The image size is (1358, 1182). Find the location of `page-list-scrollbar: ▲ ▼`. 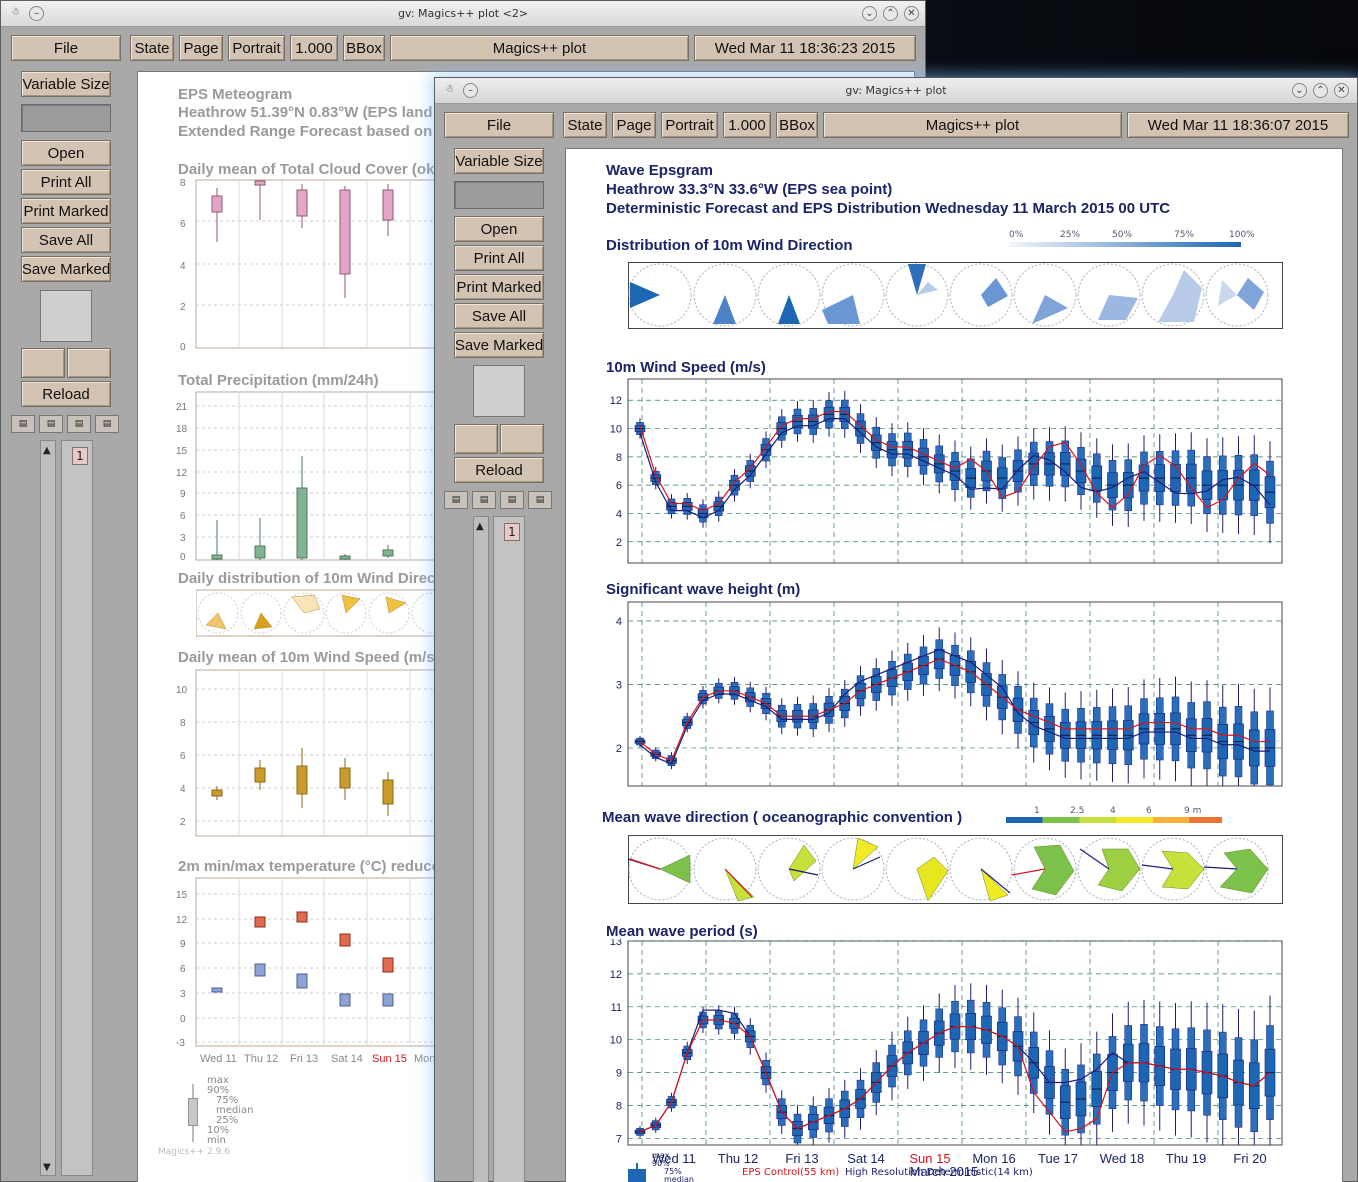

page-list-scrollbar: ▲ ▼ is located at coordinates (48, 808).